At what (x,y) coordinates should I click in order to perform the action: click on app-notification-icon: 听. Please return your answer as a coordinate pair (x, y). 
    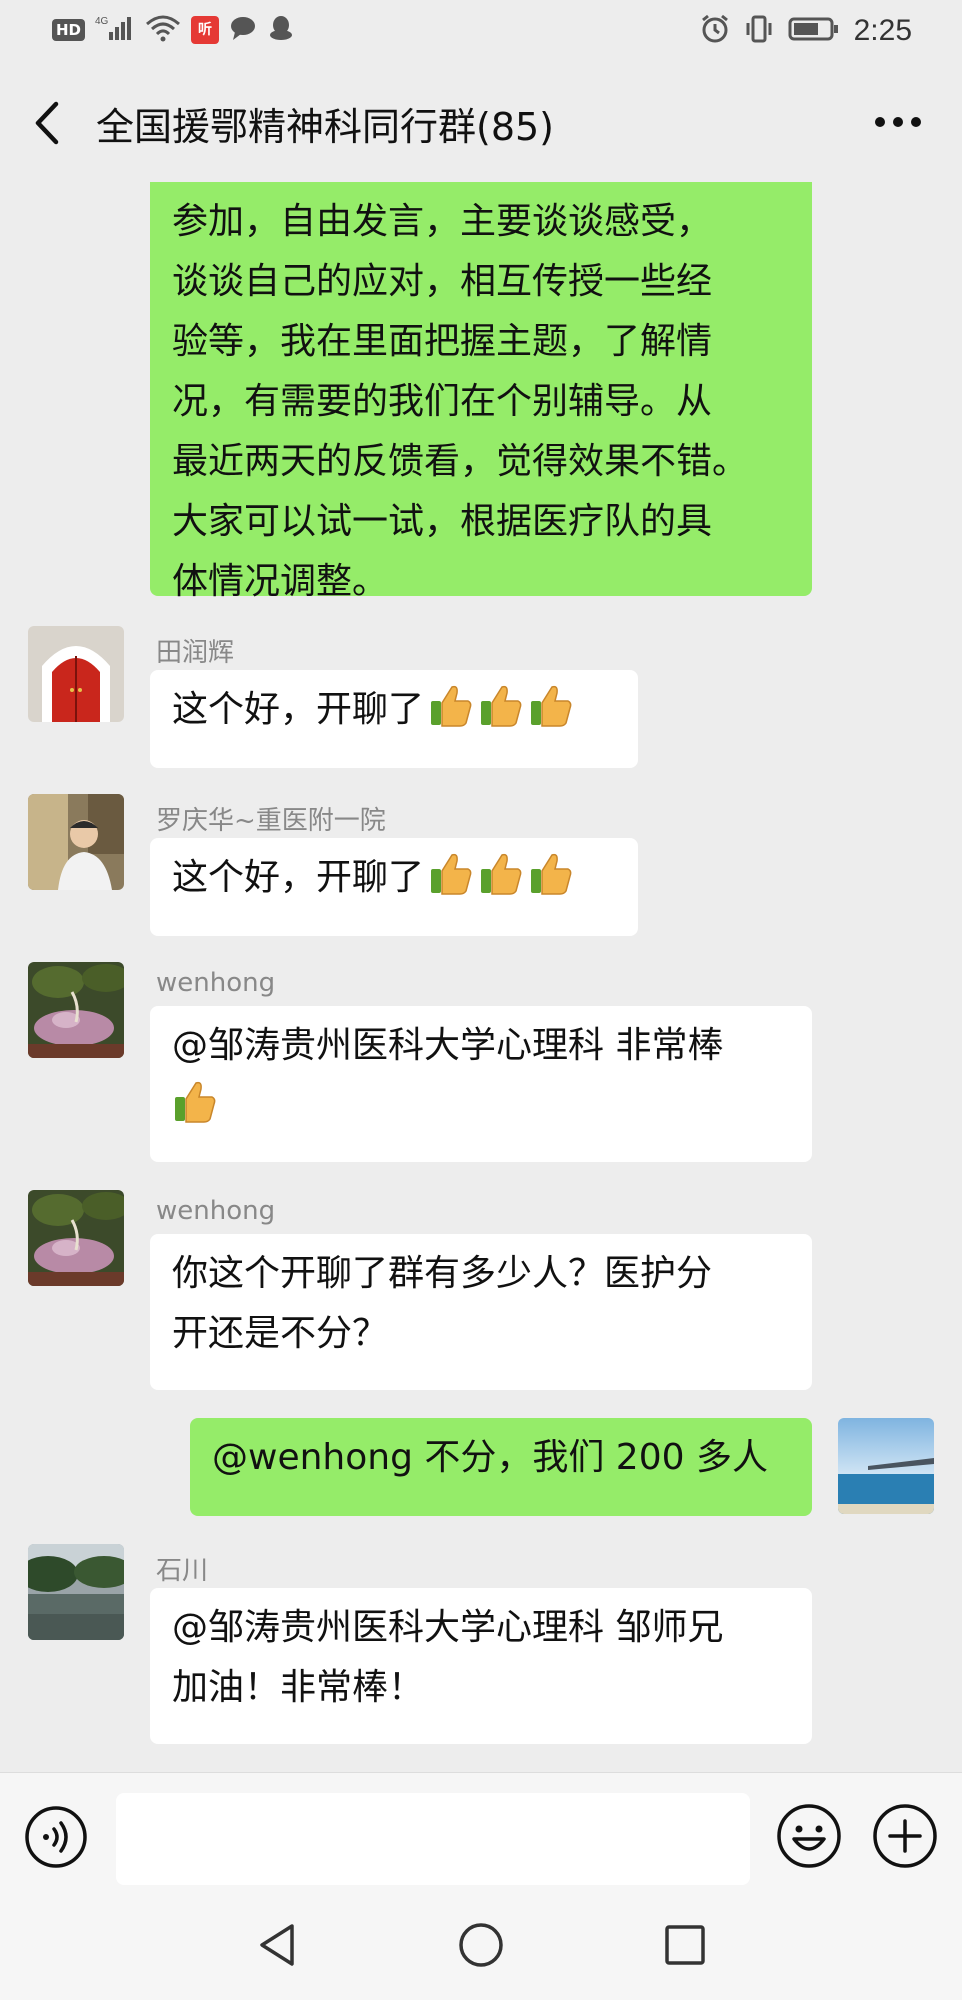
    Looking at the image, I should click on (205, 30).